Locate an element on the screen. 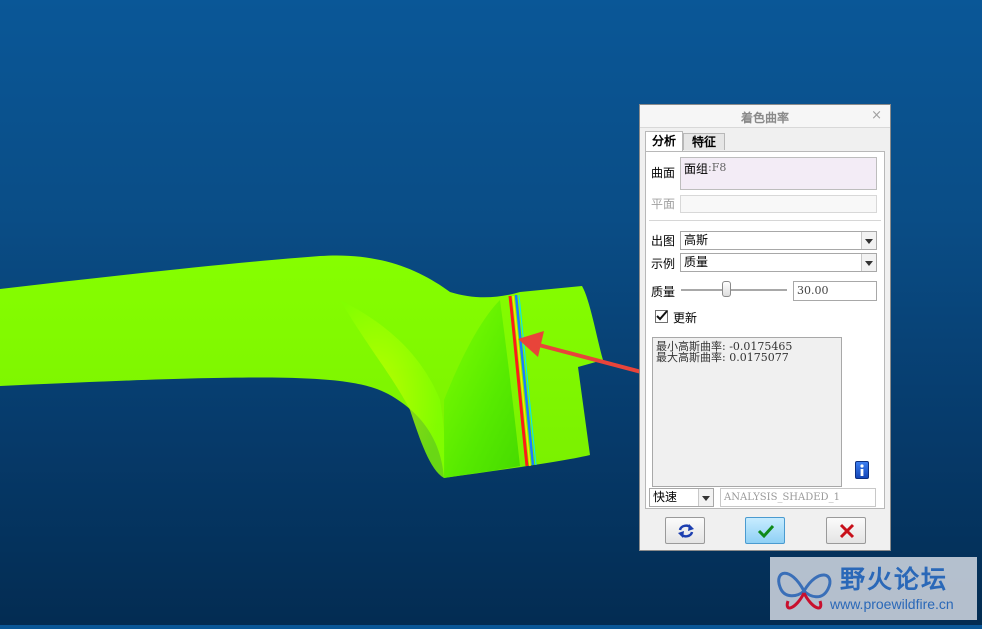  divider is located at coordinates (765, 220).